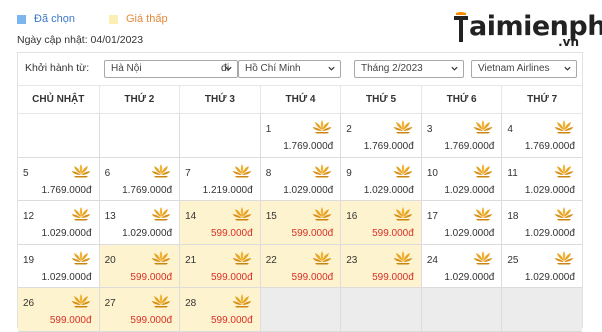 The height and width of the screenshot is (332, 602). What do you see at coordinates (380, 223) in the screenshot?
I see `calendar-day-cell: 16 599.000đ` at bounding box center [380, 223].